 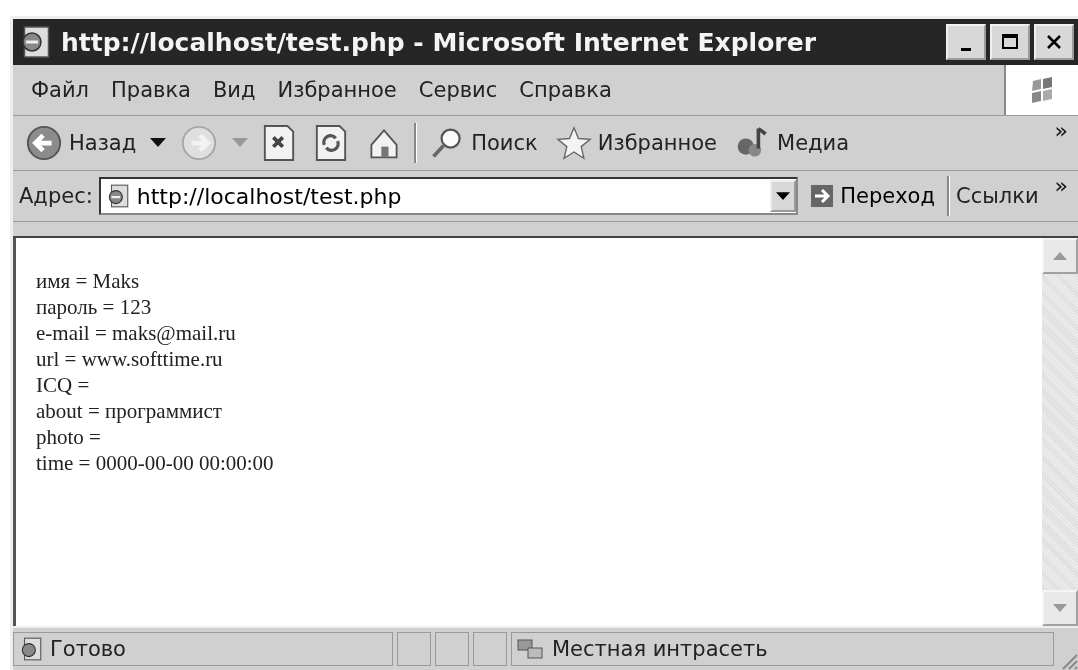 I want to click on text-line: time = 0000-00-00 00:00:00, so click(x=155, y=463).